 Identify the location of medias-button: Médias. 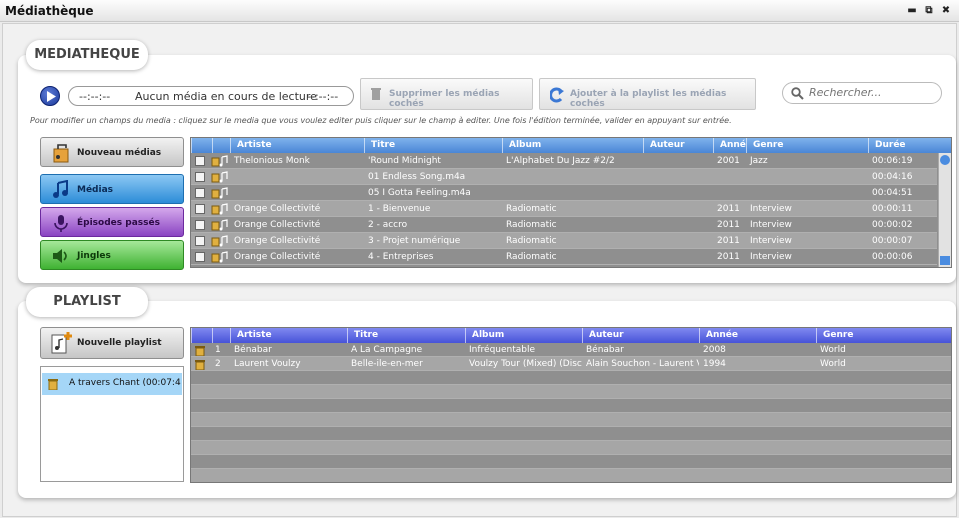
(112, 189).